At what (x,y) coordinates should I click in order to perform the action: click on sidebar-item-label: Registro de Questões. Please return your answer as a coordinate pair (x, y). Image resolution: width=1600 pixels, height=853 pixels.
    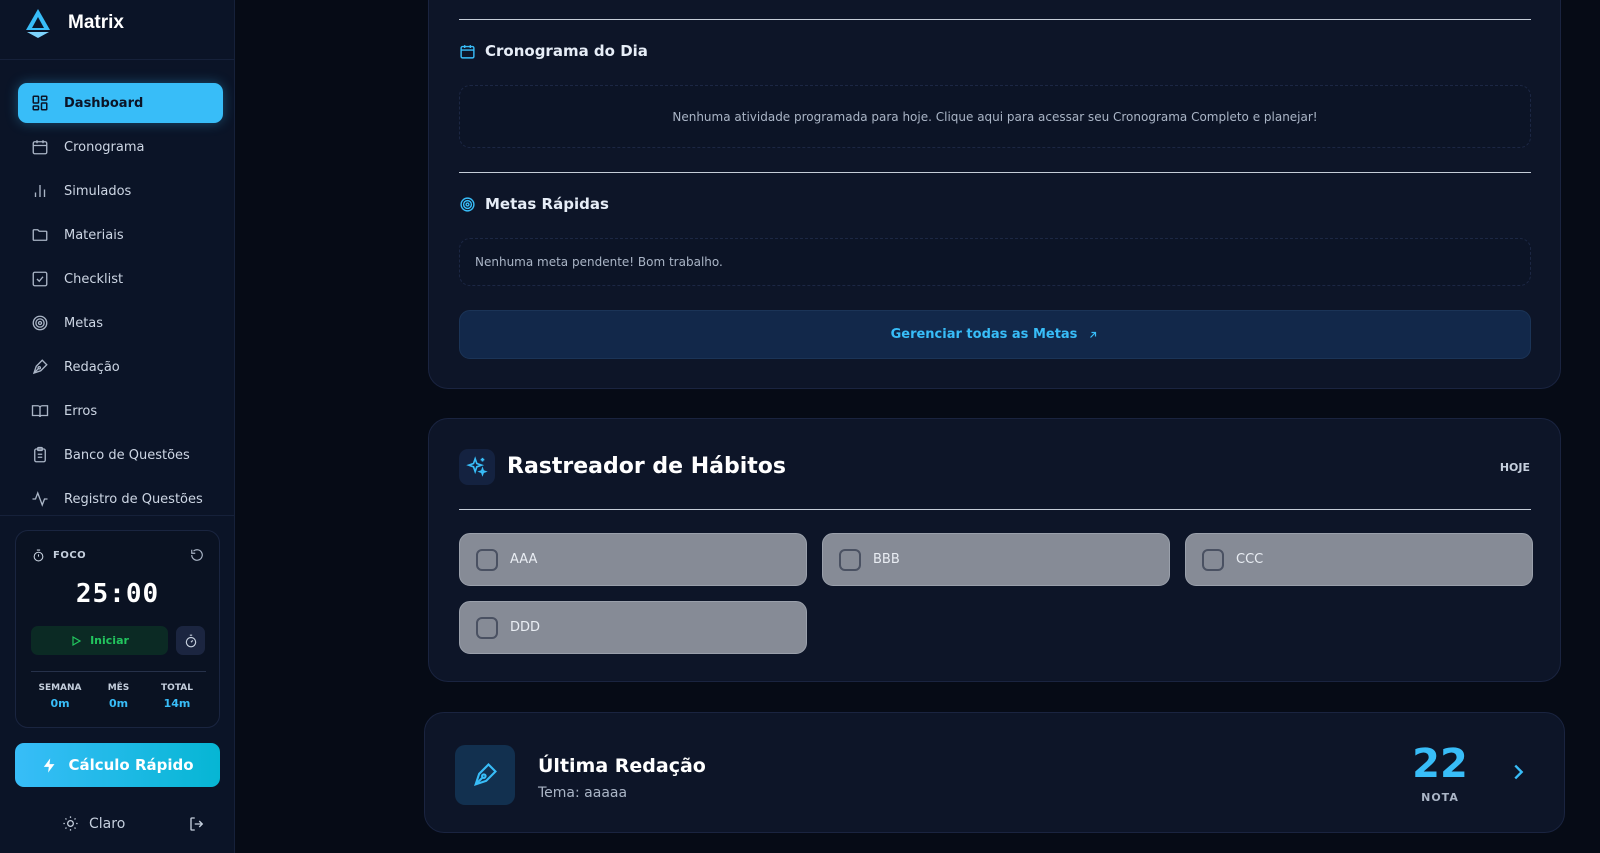
    Looking at the image, I should click on (133, 499).